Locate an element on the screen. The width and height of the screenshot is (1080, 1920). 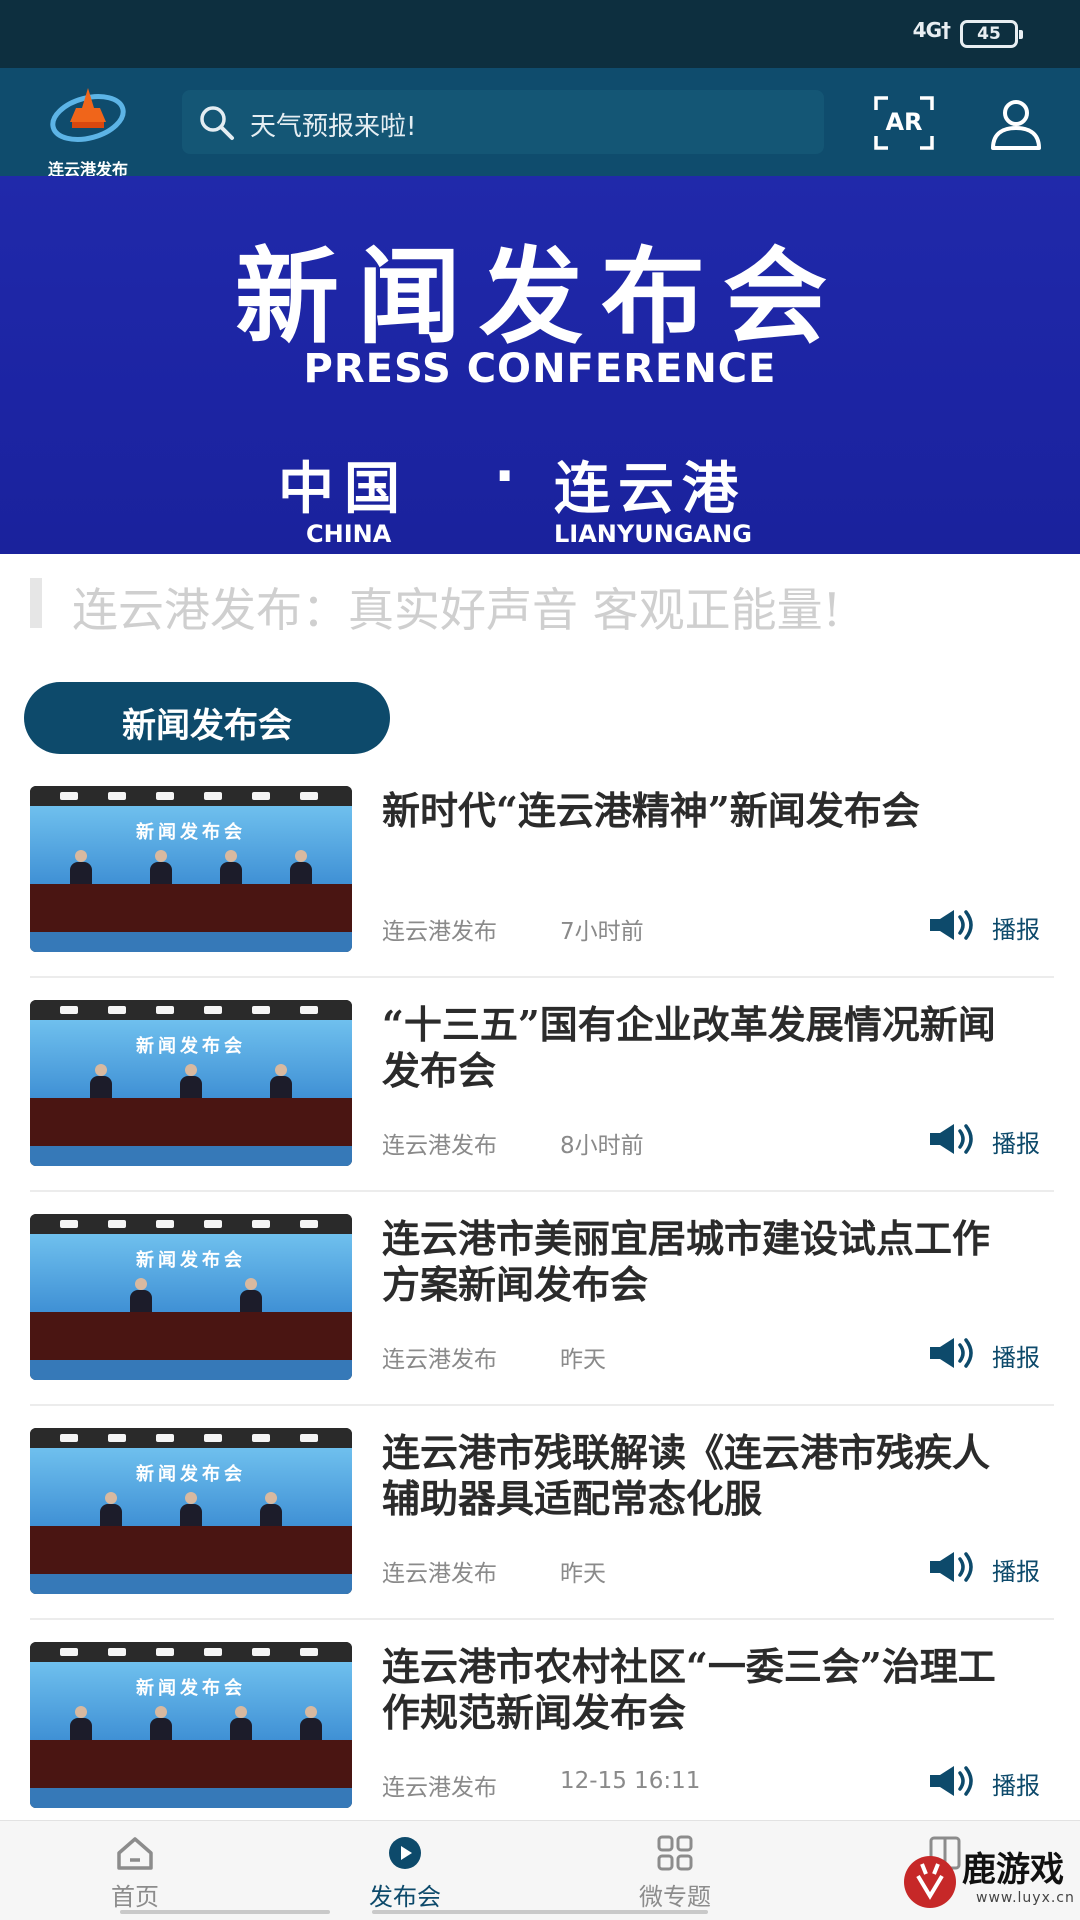
news-item: 新闻发布会 连云港市残联解读《连云港市残疾人辅助器具适配常态化服 连云港发布 昨天 播报 is located at coordinates (540, 1535).